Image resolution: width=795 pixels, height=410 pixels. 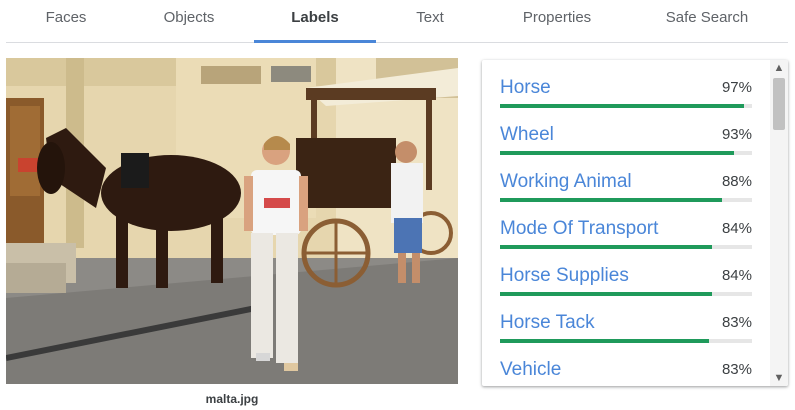 What do you see at coordinates (66, 21) in the screenshot?
I see `tab-faces: Faces` at bounding box center [66, 21].